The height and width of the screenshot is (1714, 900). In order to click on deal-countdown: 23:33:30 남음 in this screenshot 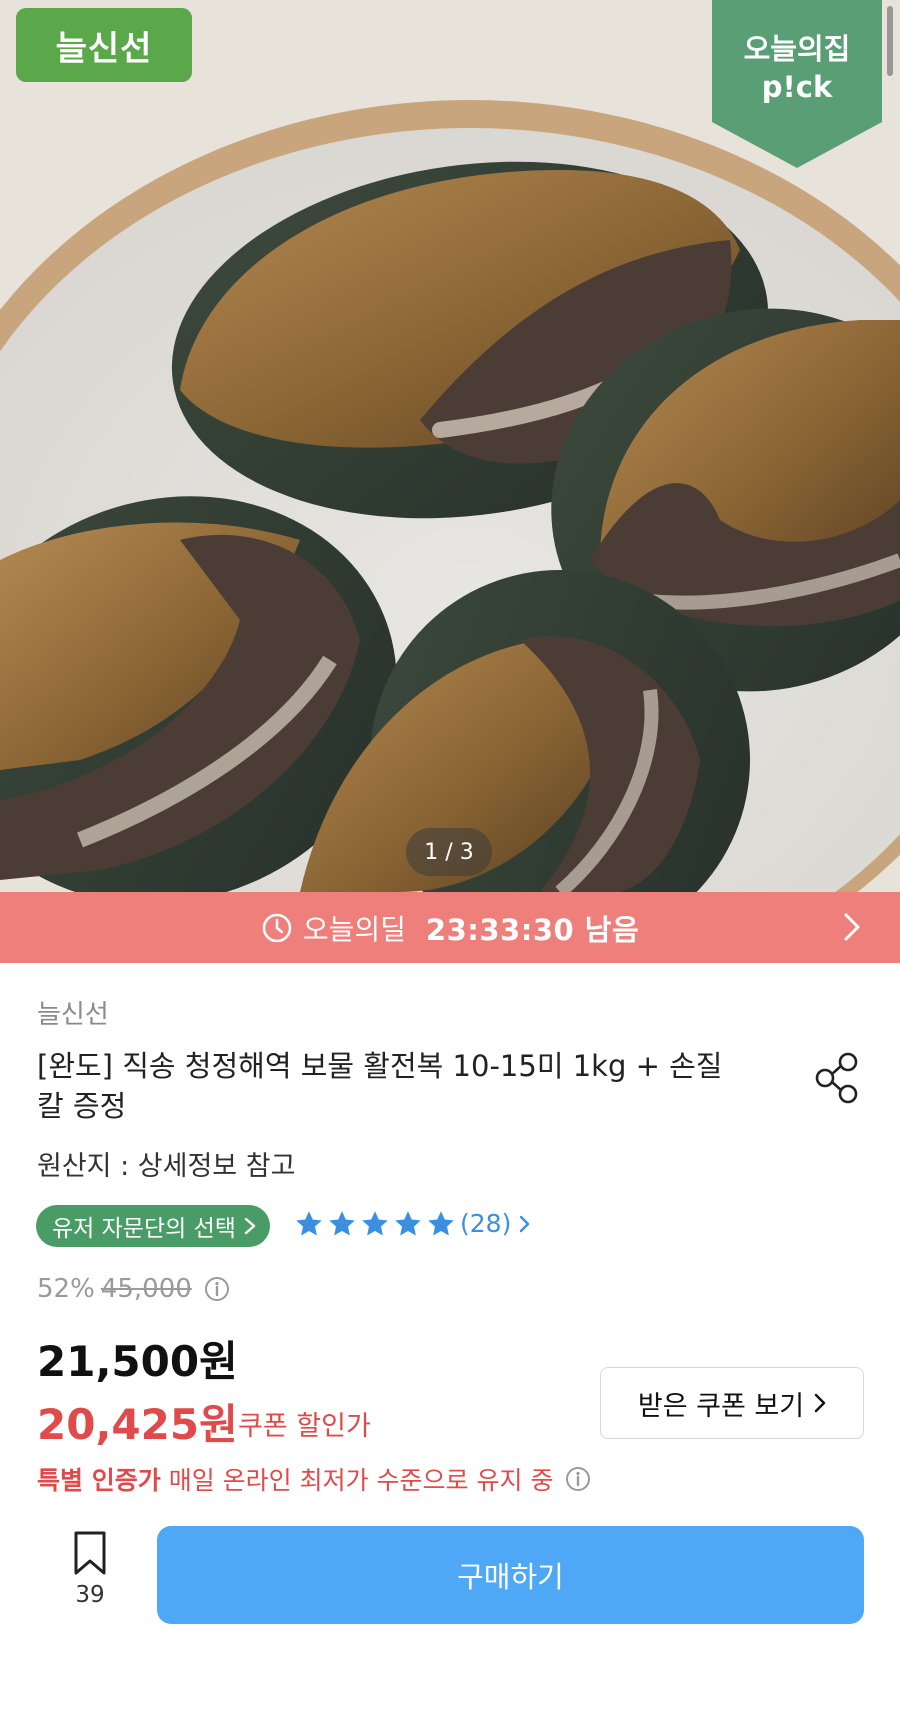, I will do `click(532, 929)`.